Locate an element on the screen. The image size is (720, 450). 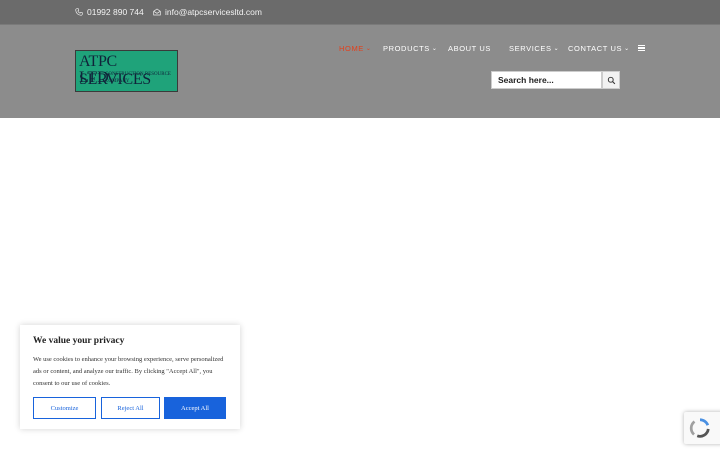
search-form is located at coordinates (555, 80).